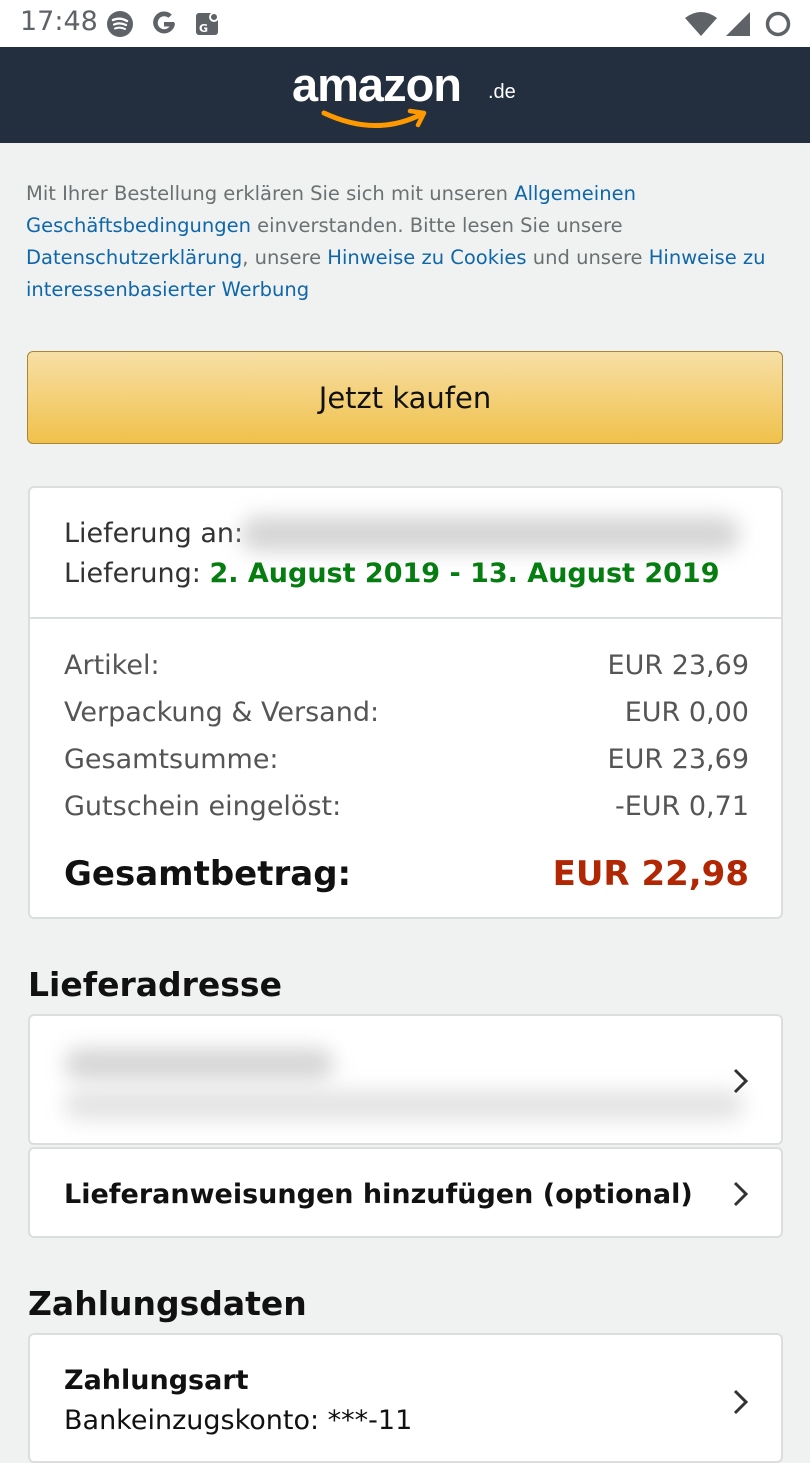  What do you see at coordinates (192, 1420) in the screenshot?
I see `payment-account-label: Bankeinzugskonto:` at bounding box center [192, 1420].